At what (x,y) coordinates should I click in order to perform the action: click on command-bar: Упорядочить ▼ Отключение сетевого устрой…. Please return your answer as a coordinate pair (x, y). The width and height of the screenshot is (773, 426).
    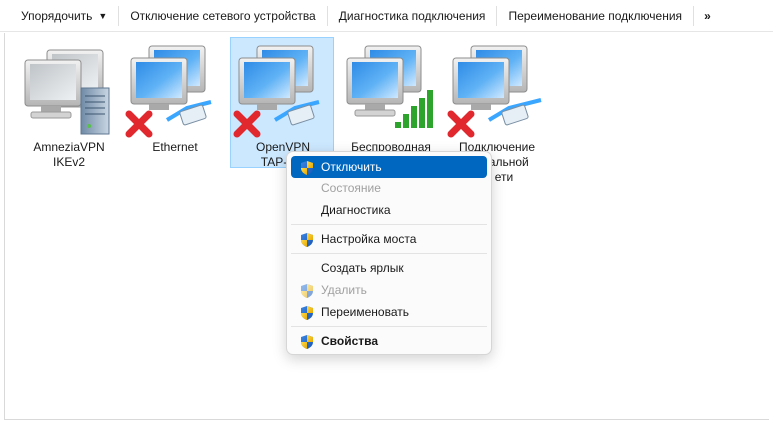
    Looking at the image, I should click on (386, 16).